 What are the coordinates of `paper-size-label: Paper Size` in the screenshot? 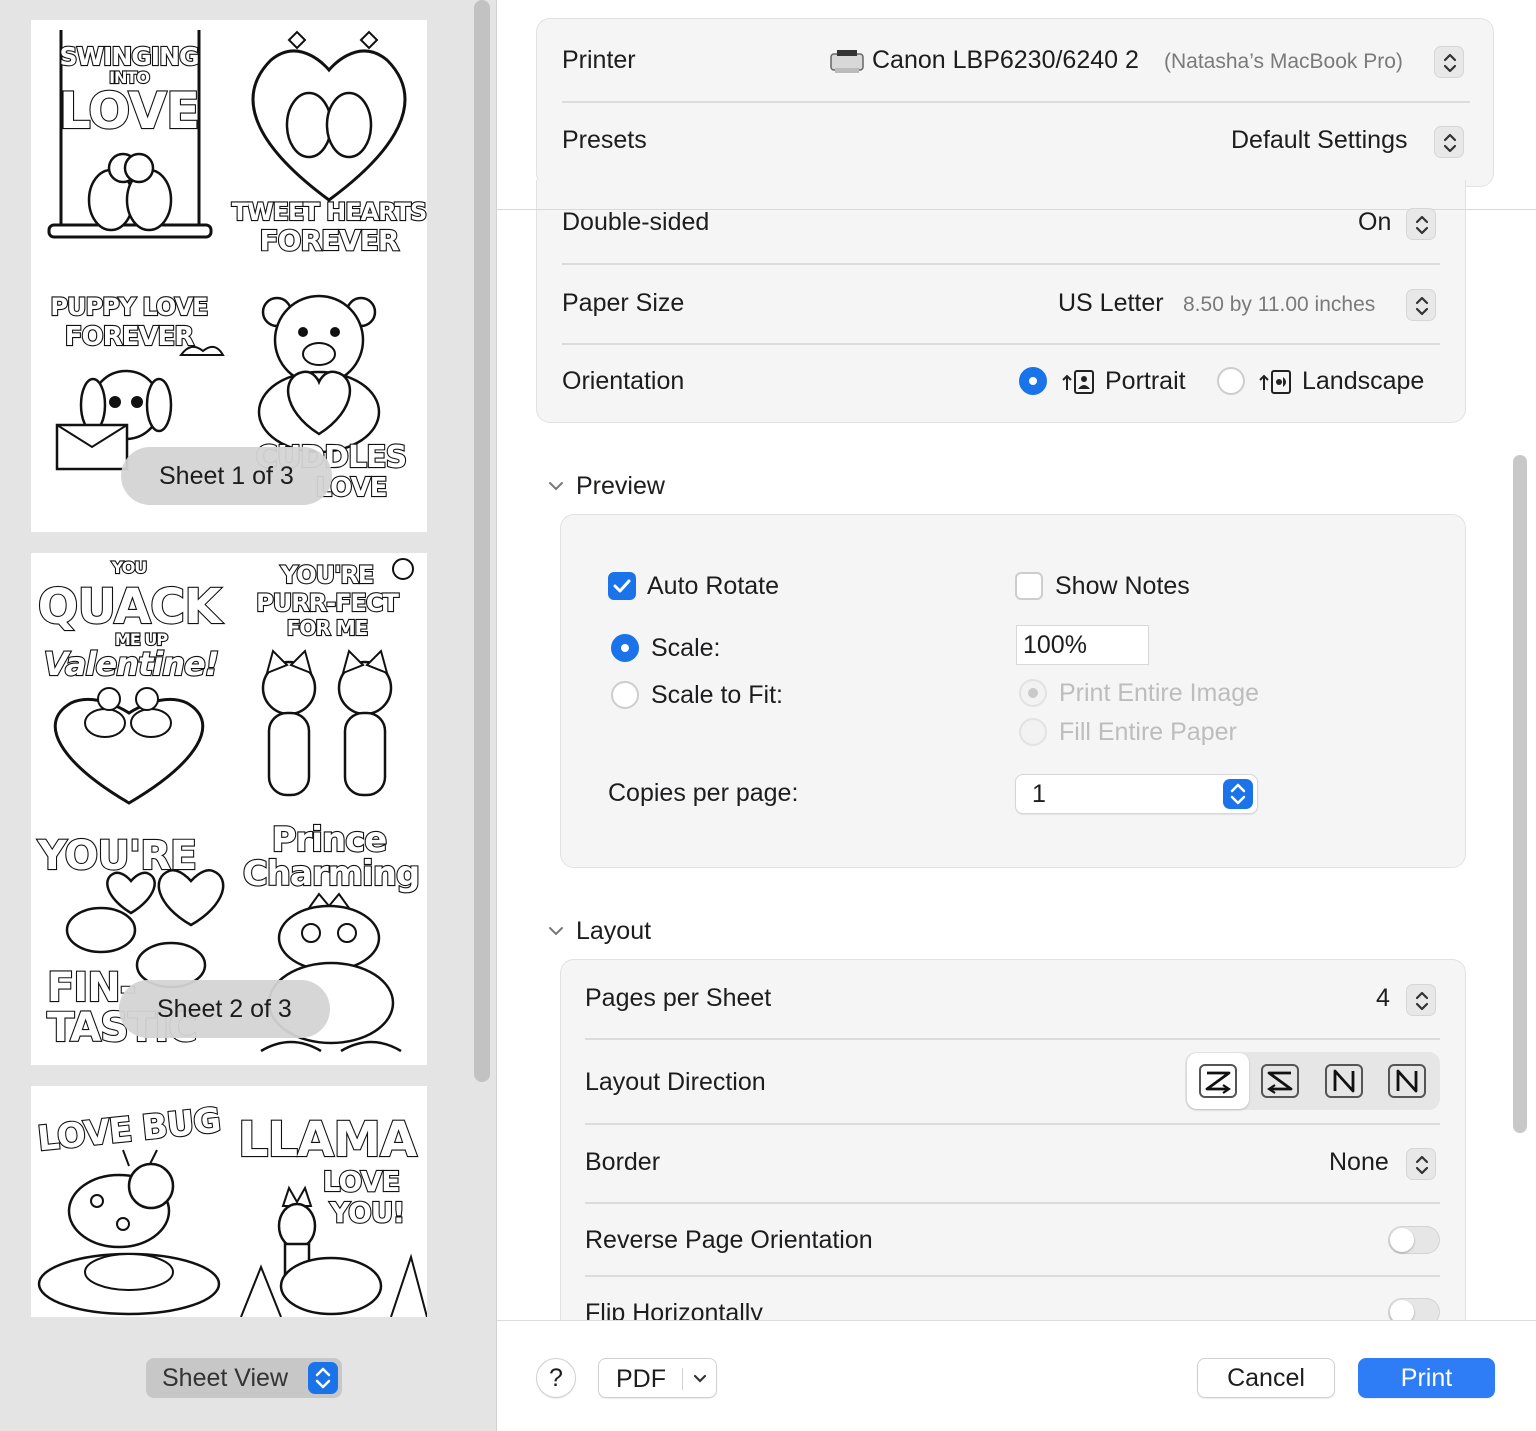 It's located at (623, 303).